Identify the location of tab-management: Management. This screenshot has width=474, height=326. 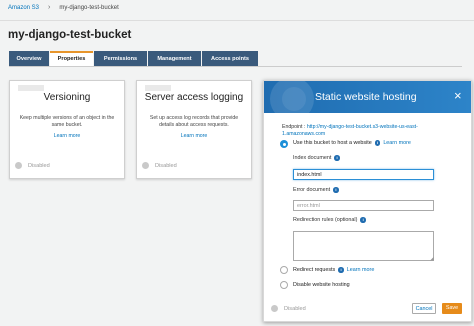
(174, 58).